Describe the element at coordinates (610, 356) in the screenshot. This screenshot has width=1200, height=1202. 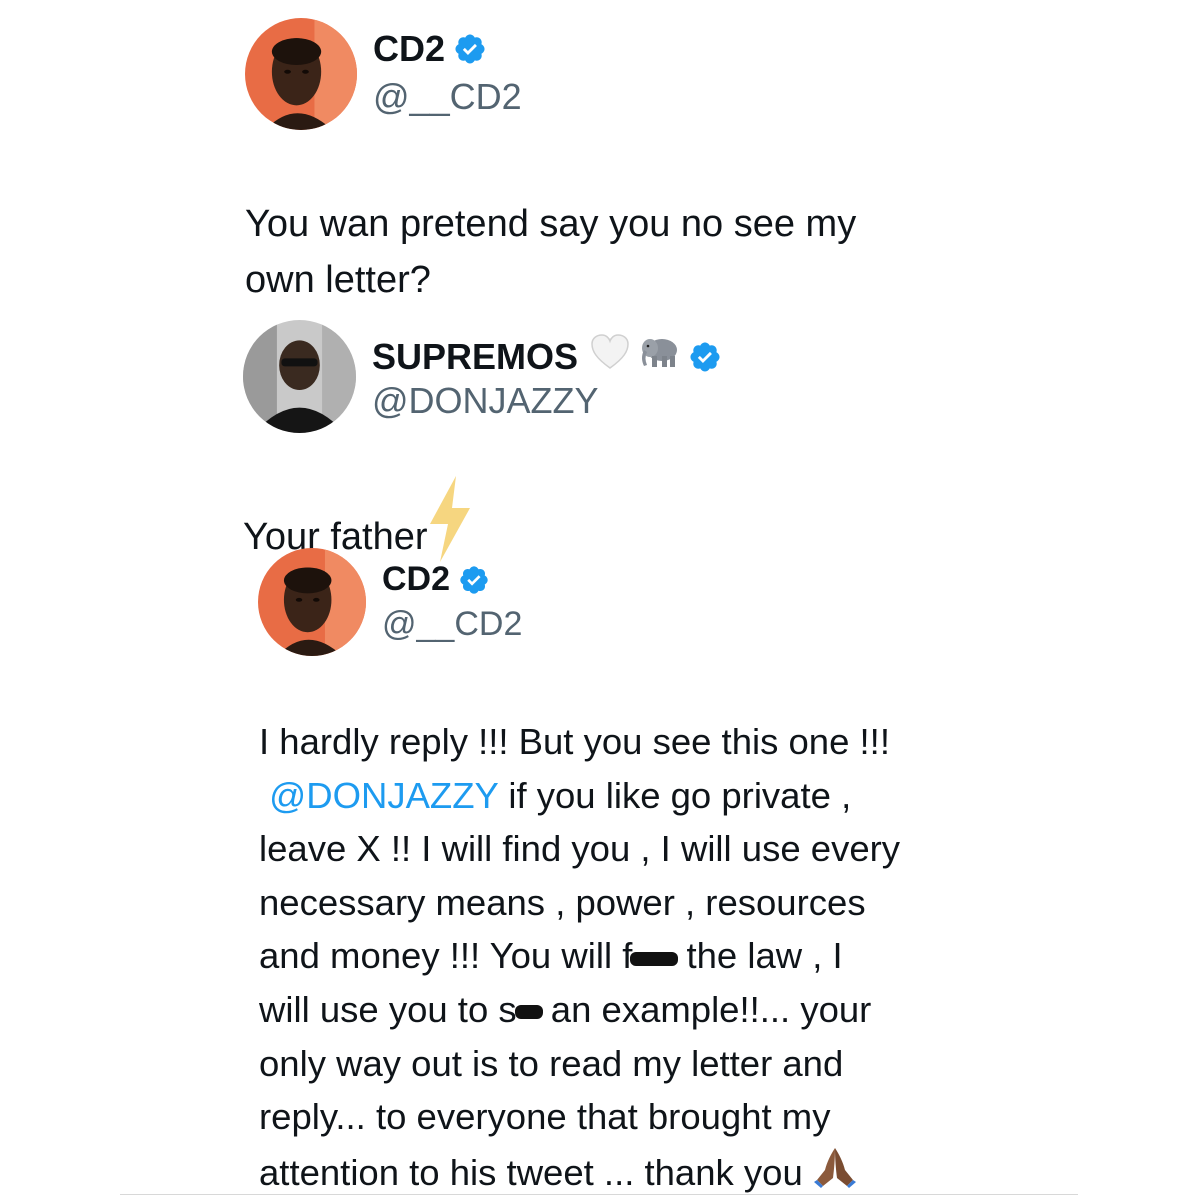
I see `white-heart-icon` at that location.